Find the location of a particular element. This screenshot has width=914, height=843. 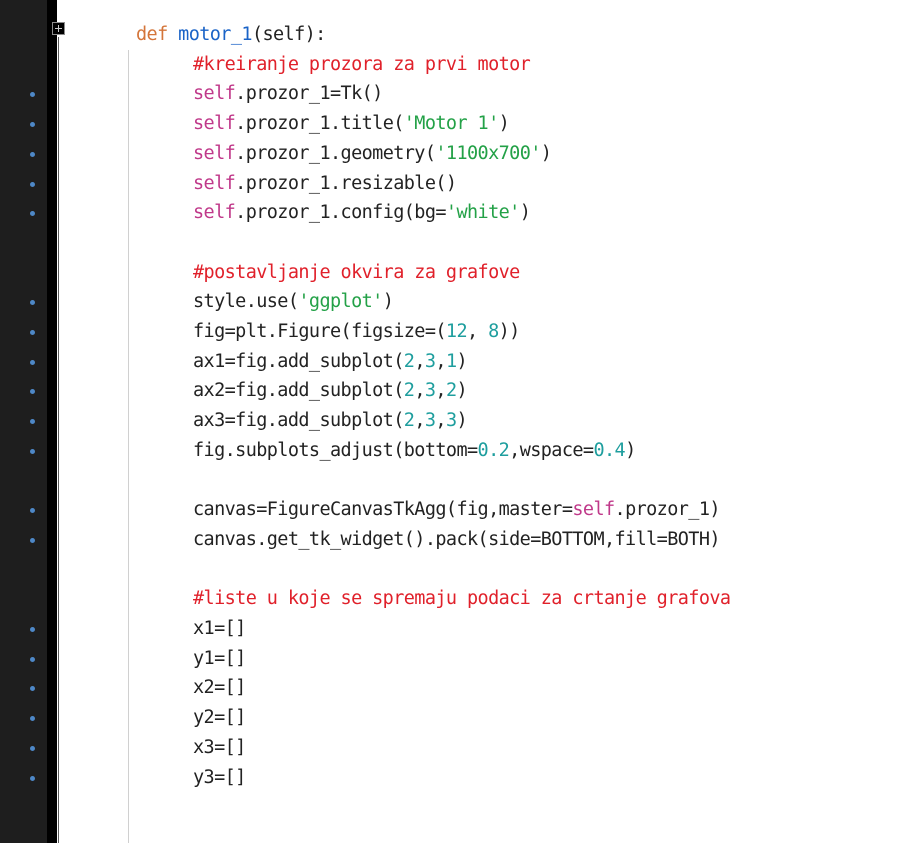

code-line: x2=[] is located at coordinates (219, 688).